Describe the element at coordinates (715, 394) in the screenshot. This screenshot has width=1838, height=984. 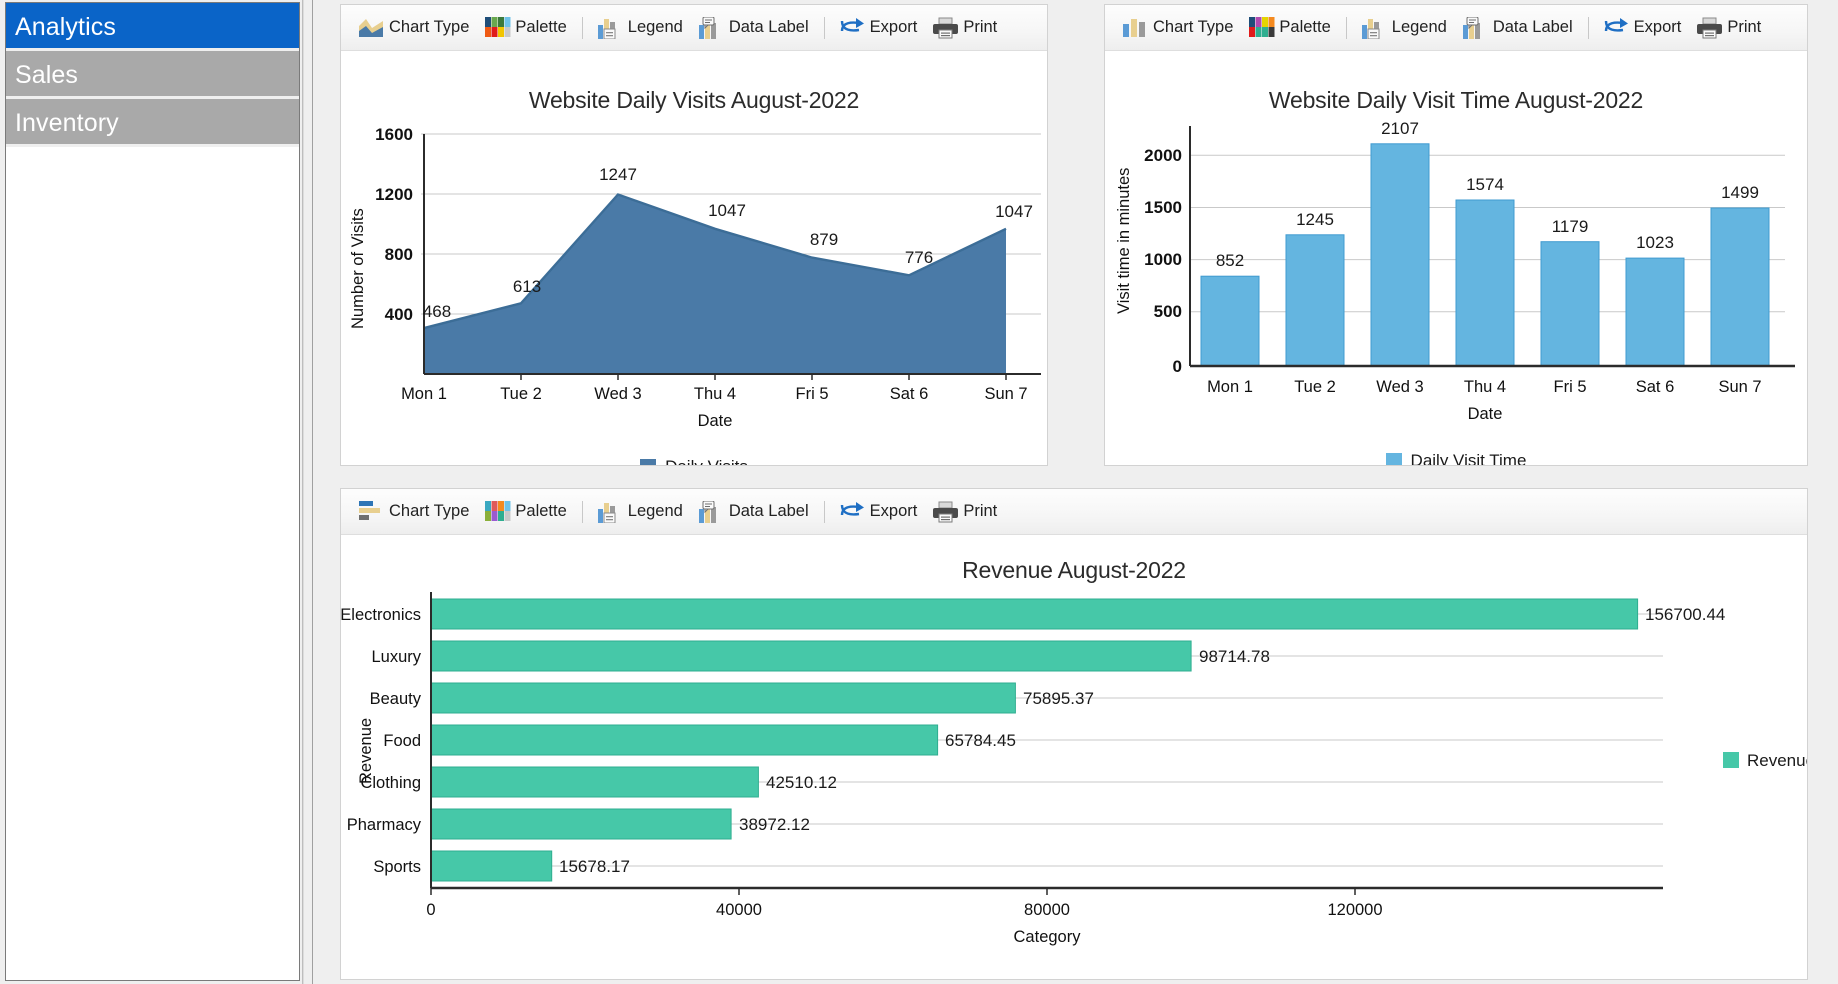
I see `x-tick: Thu 4` at that location.